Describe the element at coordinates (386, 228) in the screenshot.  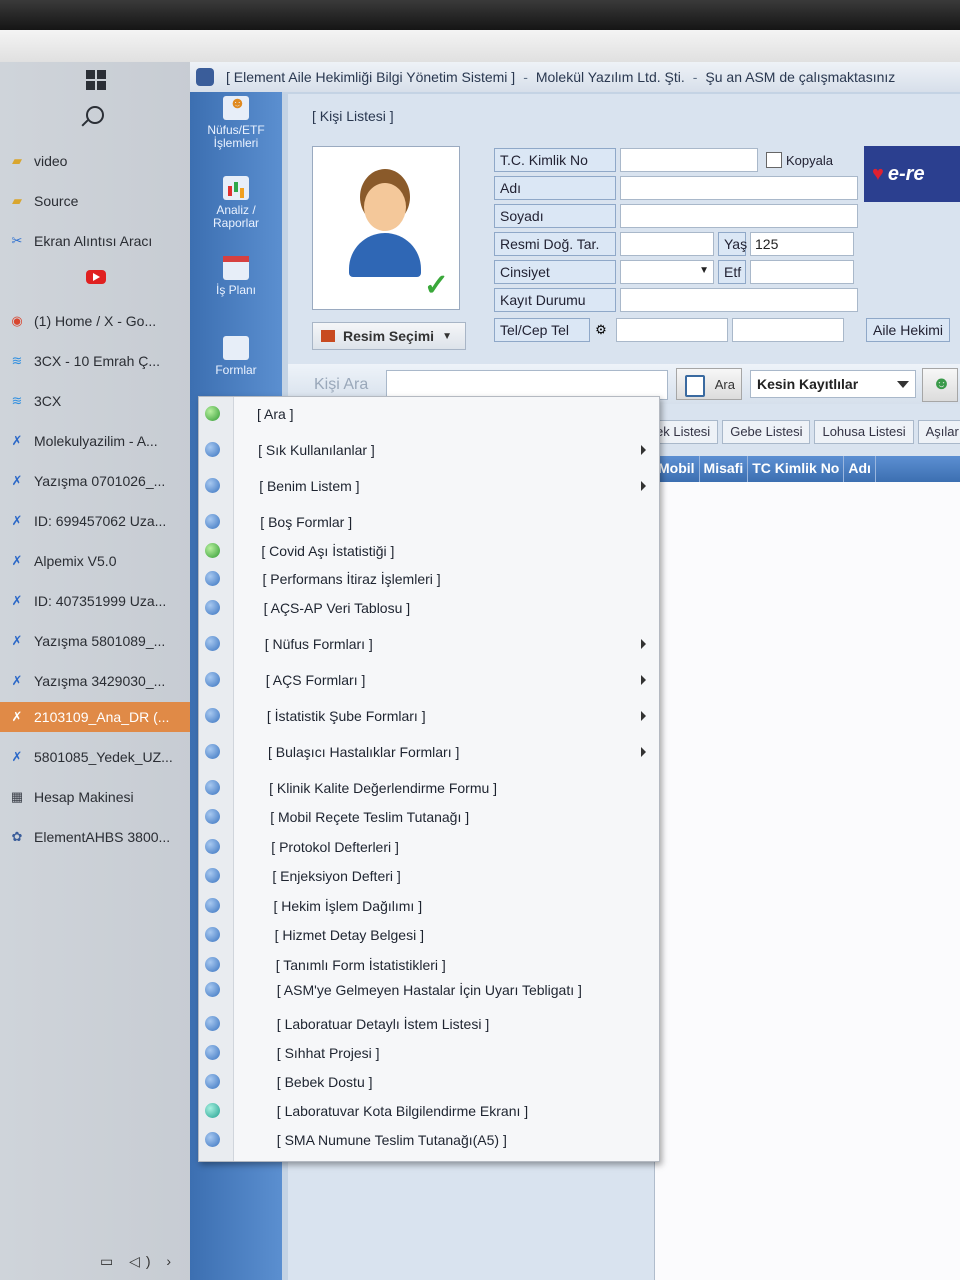
I see `patient-photo: ✓` at that location.